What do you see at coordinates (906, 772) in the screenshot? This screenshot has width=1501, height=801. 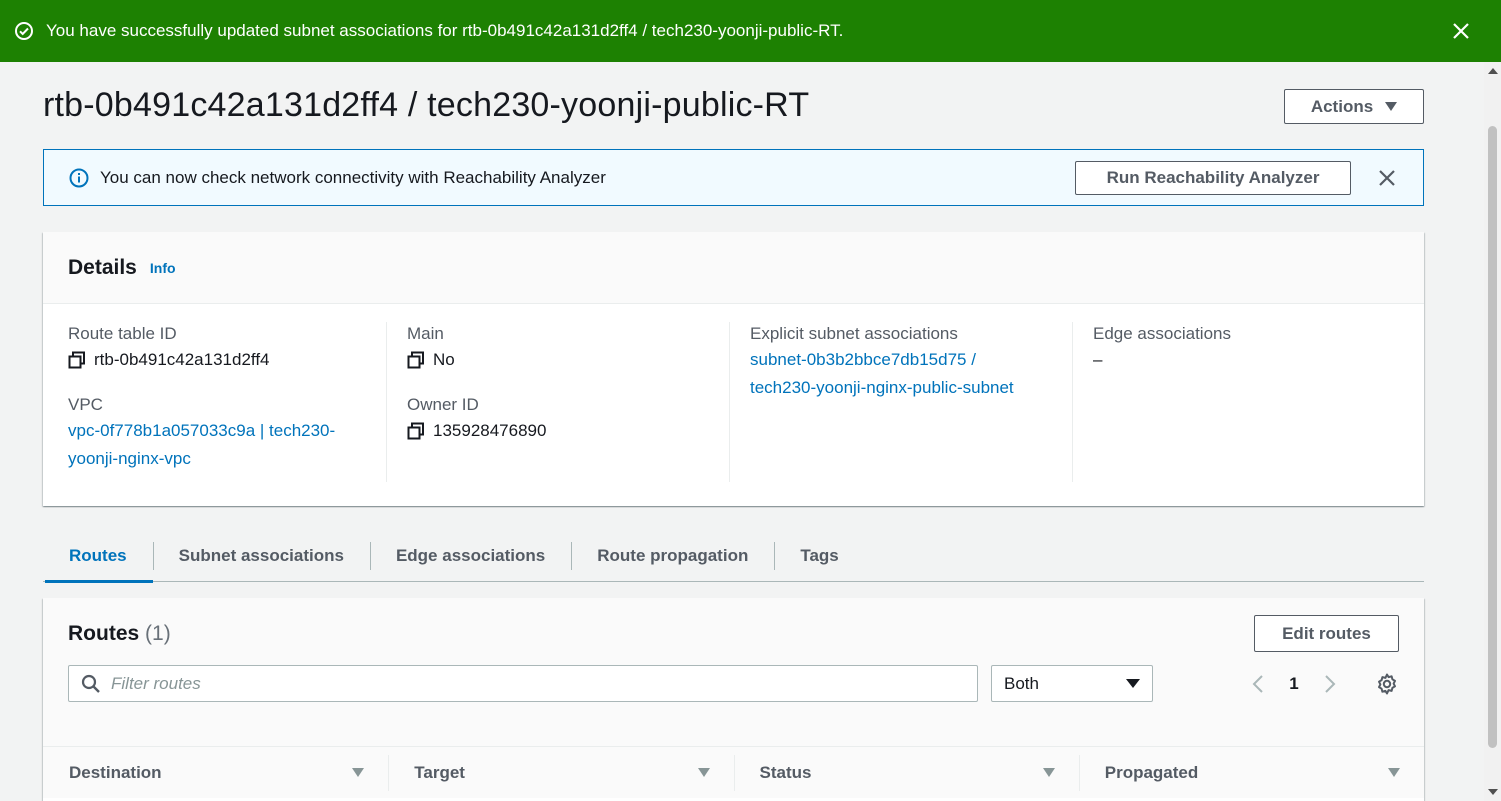 I see `column-header-status: Status` at bounding box center [906, 772].